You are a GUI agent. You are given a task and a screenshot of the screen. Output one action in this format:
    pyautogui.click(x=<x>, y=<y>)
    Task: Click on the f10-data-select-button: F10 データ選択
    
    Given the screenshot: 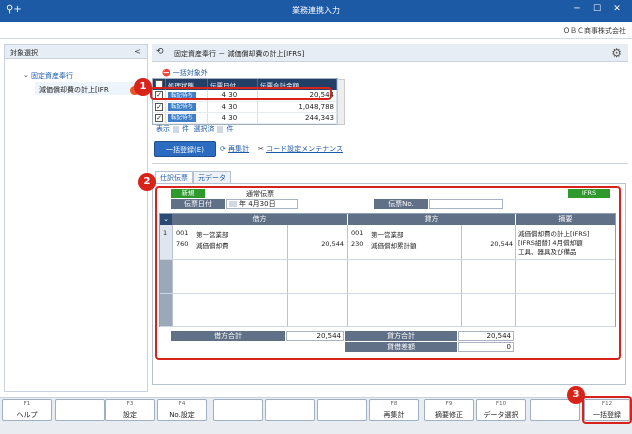 What is the action you would take?
    pyautogui.click(x=501, y=410)
    